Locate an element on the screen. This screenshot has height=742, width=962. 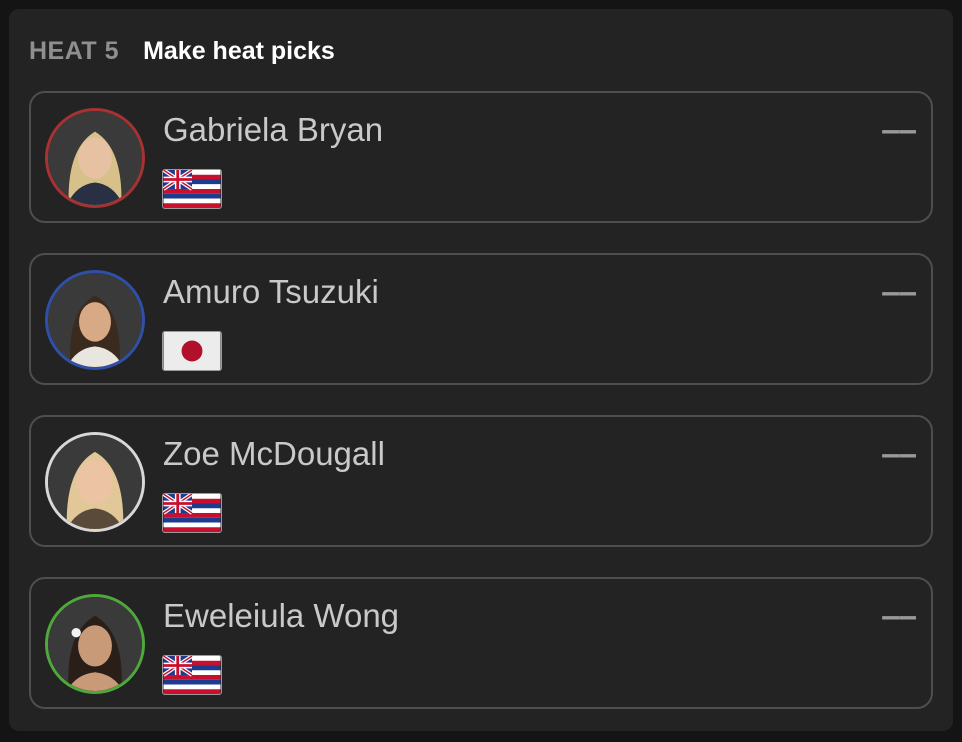
surfer-name: Zoe McDougall is located at coordinates (274, 453).